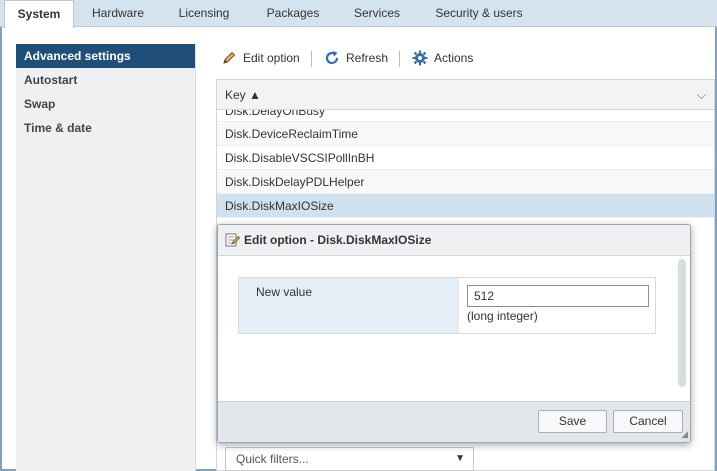 Image resolution: width=717 pixels, height=471 pixels. I want to click on edit-option-button: Edit option, so click(264, 58).